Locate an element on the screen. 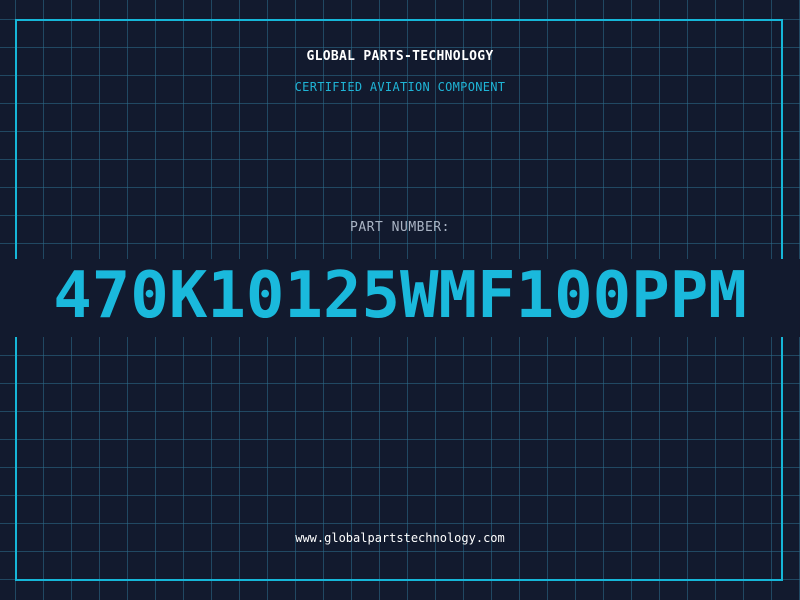 Image resolution: width=800 pixels, height=600 pixels. company-name: GLOBAL PARTS-TECHNOLOGY is located at coordinates (400, 56).